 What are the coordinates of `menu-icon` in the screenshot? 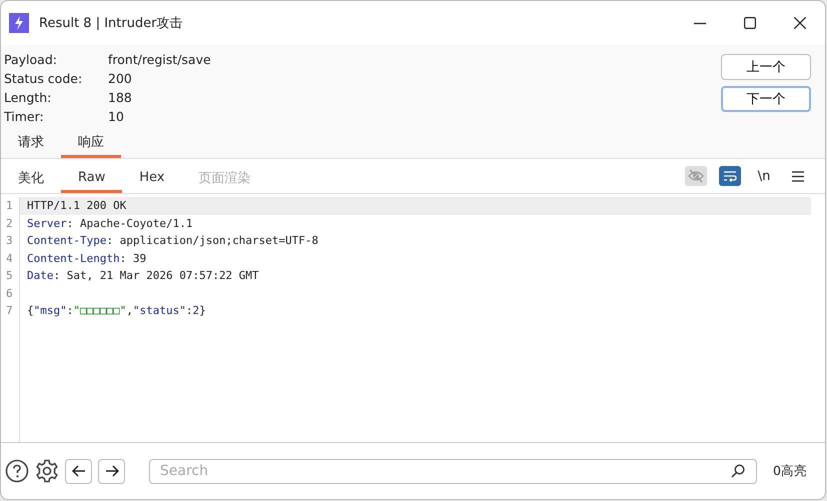 It's located at (798, 176).